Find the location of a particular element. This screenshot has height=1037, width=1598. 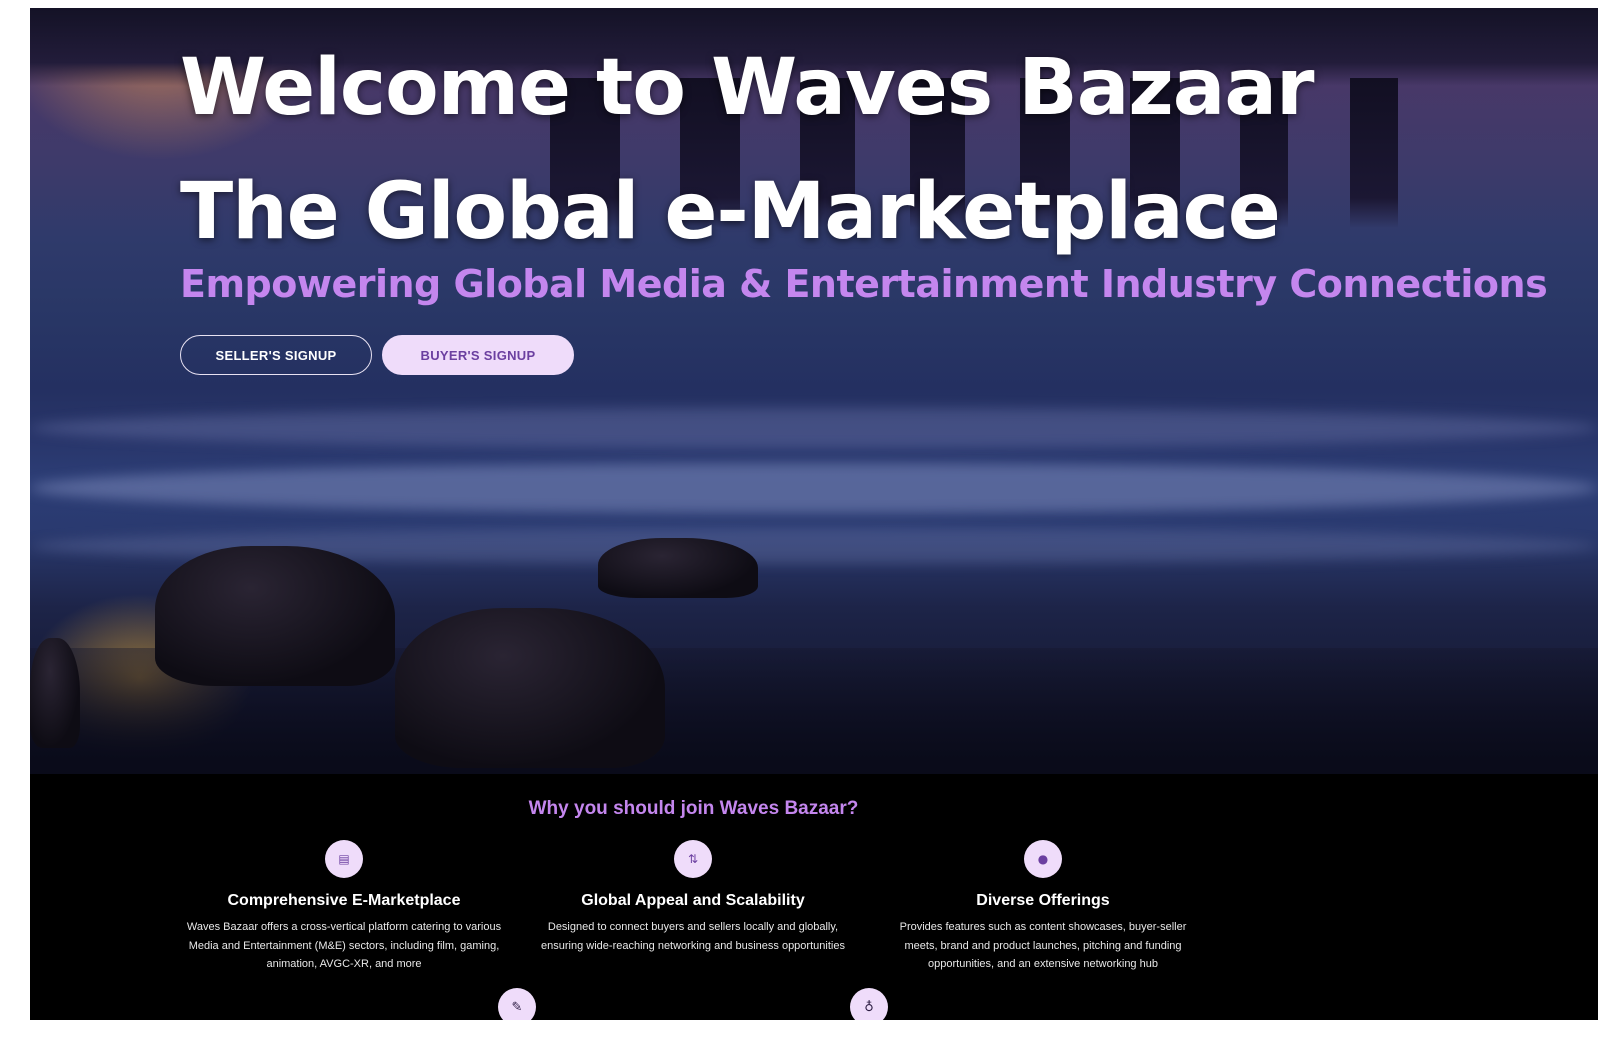

signup-button-group: SELLER'S SIGNUP BUYER'S SIGNUP is located at coordinates (377, 355).